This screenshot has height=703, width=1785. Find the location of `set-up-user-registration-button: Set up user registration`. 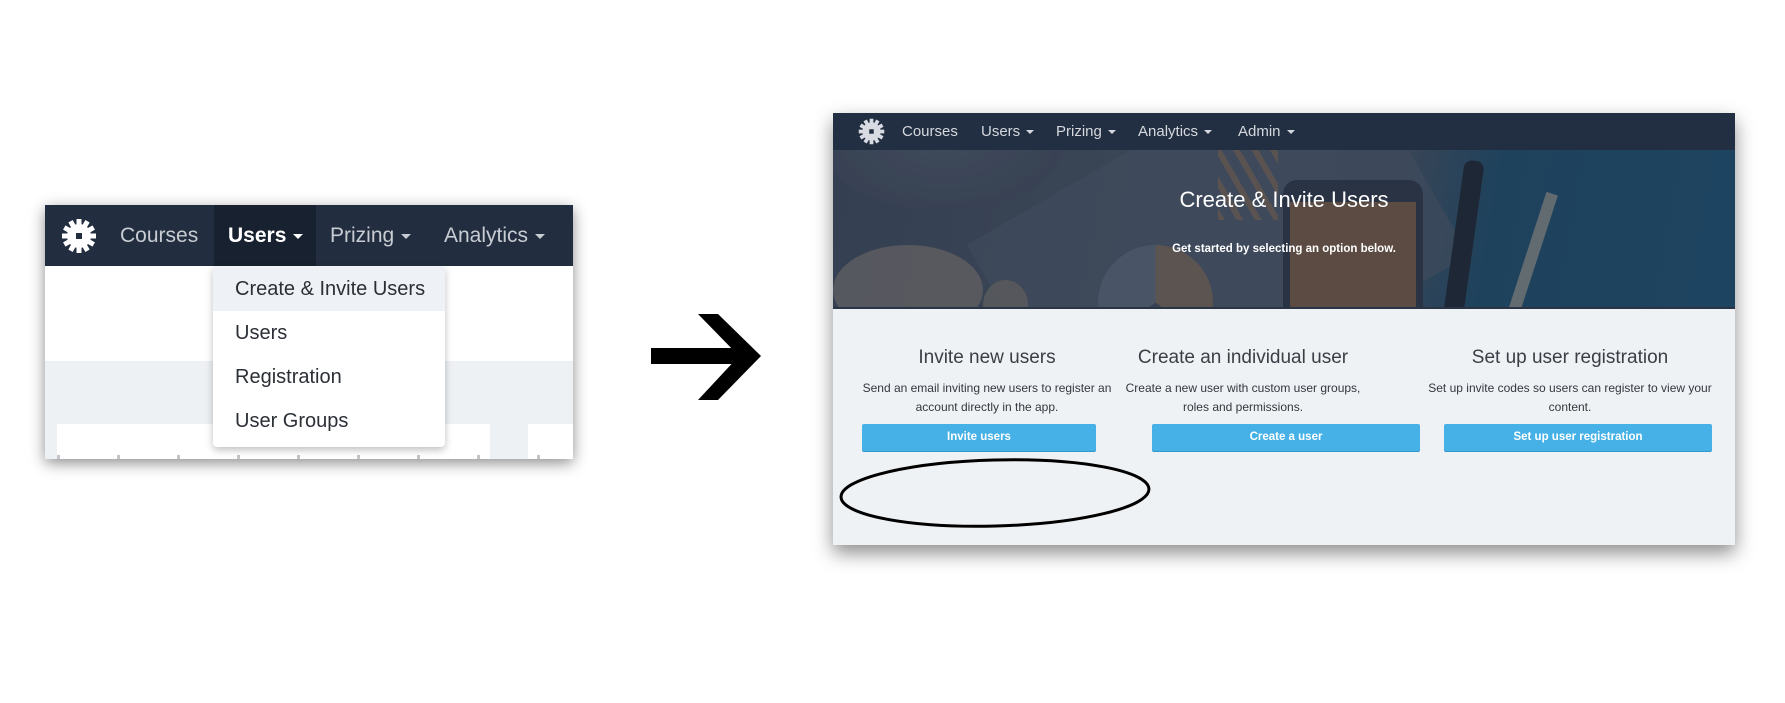

set-up-user-registration-button: Set up user registration is located at coordinates (1578, 437).